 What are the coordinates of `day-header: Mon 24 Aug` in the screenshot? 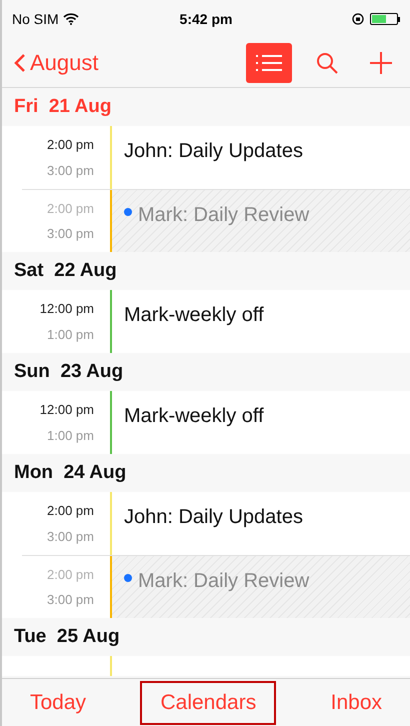 It's located at (70, 472).